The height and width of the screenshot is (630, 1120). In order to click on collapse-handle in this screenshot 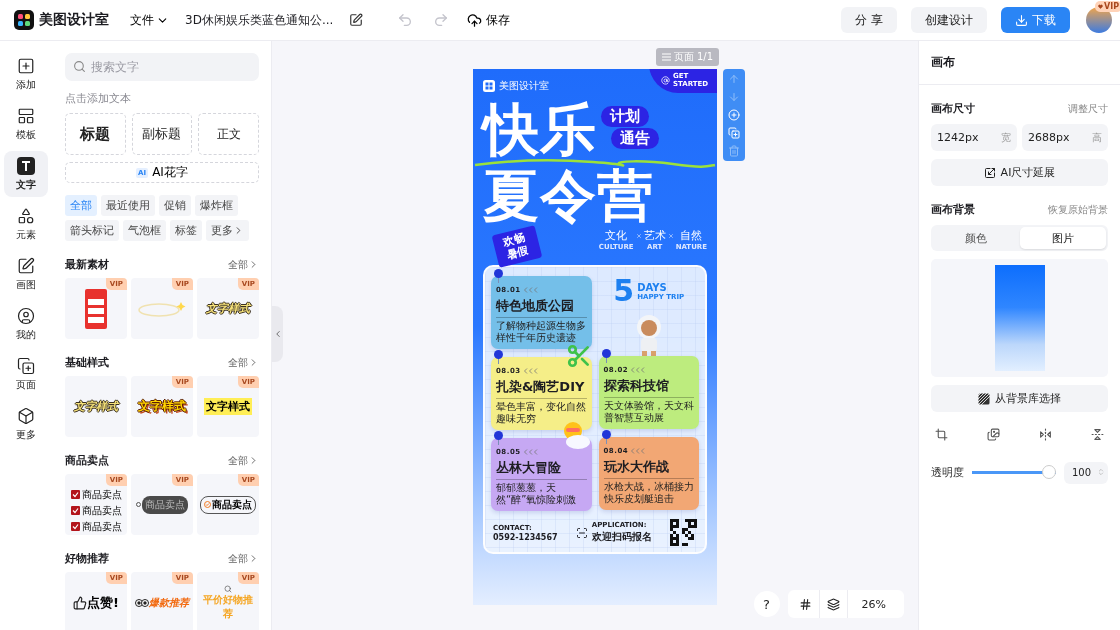, I will do `click(277, 334)`.